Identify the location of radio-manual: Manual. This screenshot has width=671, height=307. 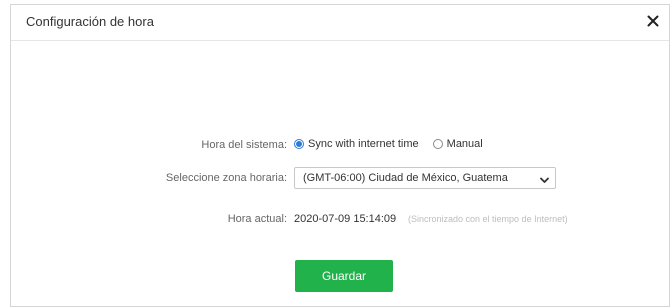
(457, 144).